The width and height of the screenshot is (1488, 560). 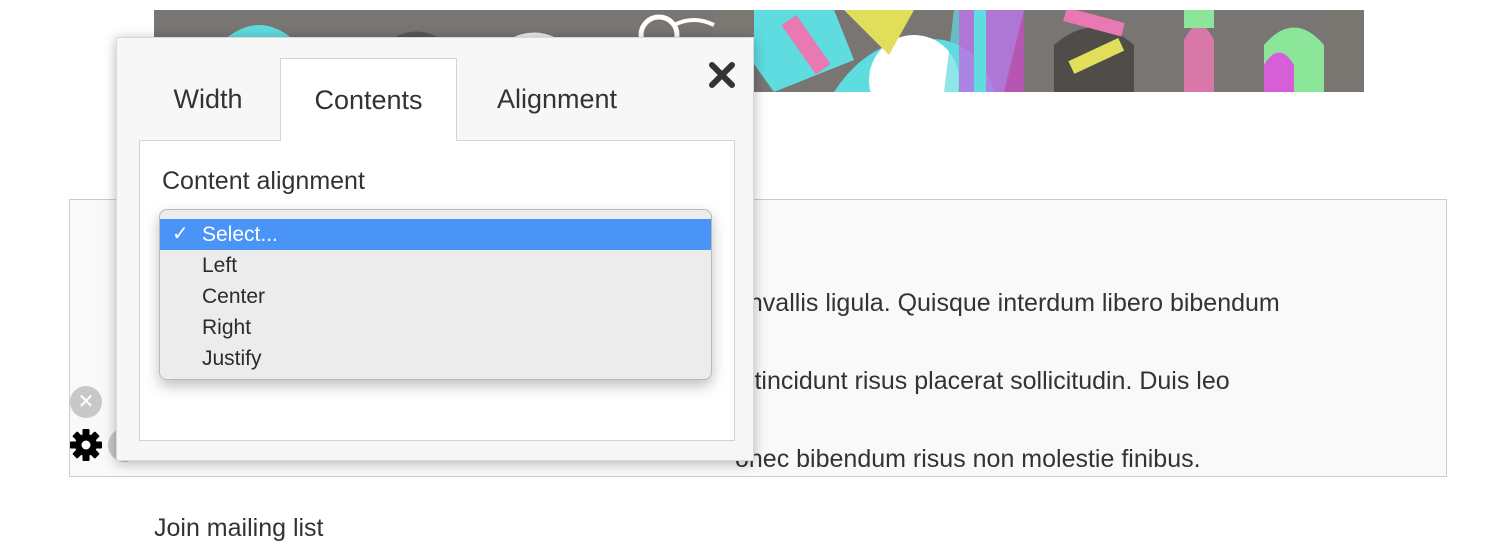 What do you see at coordinates (239, 528) in the screenshot?
I see `mailing-list-link: Join mailing list` at bounding box center [239, 528].